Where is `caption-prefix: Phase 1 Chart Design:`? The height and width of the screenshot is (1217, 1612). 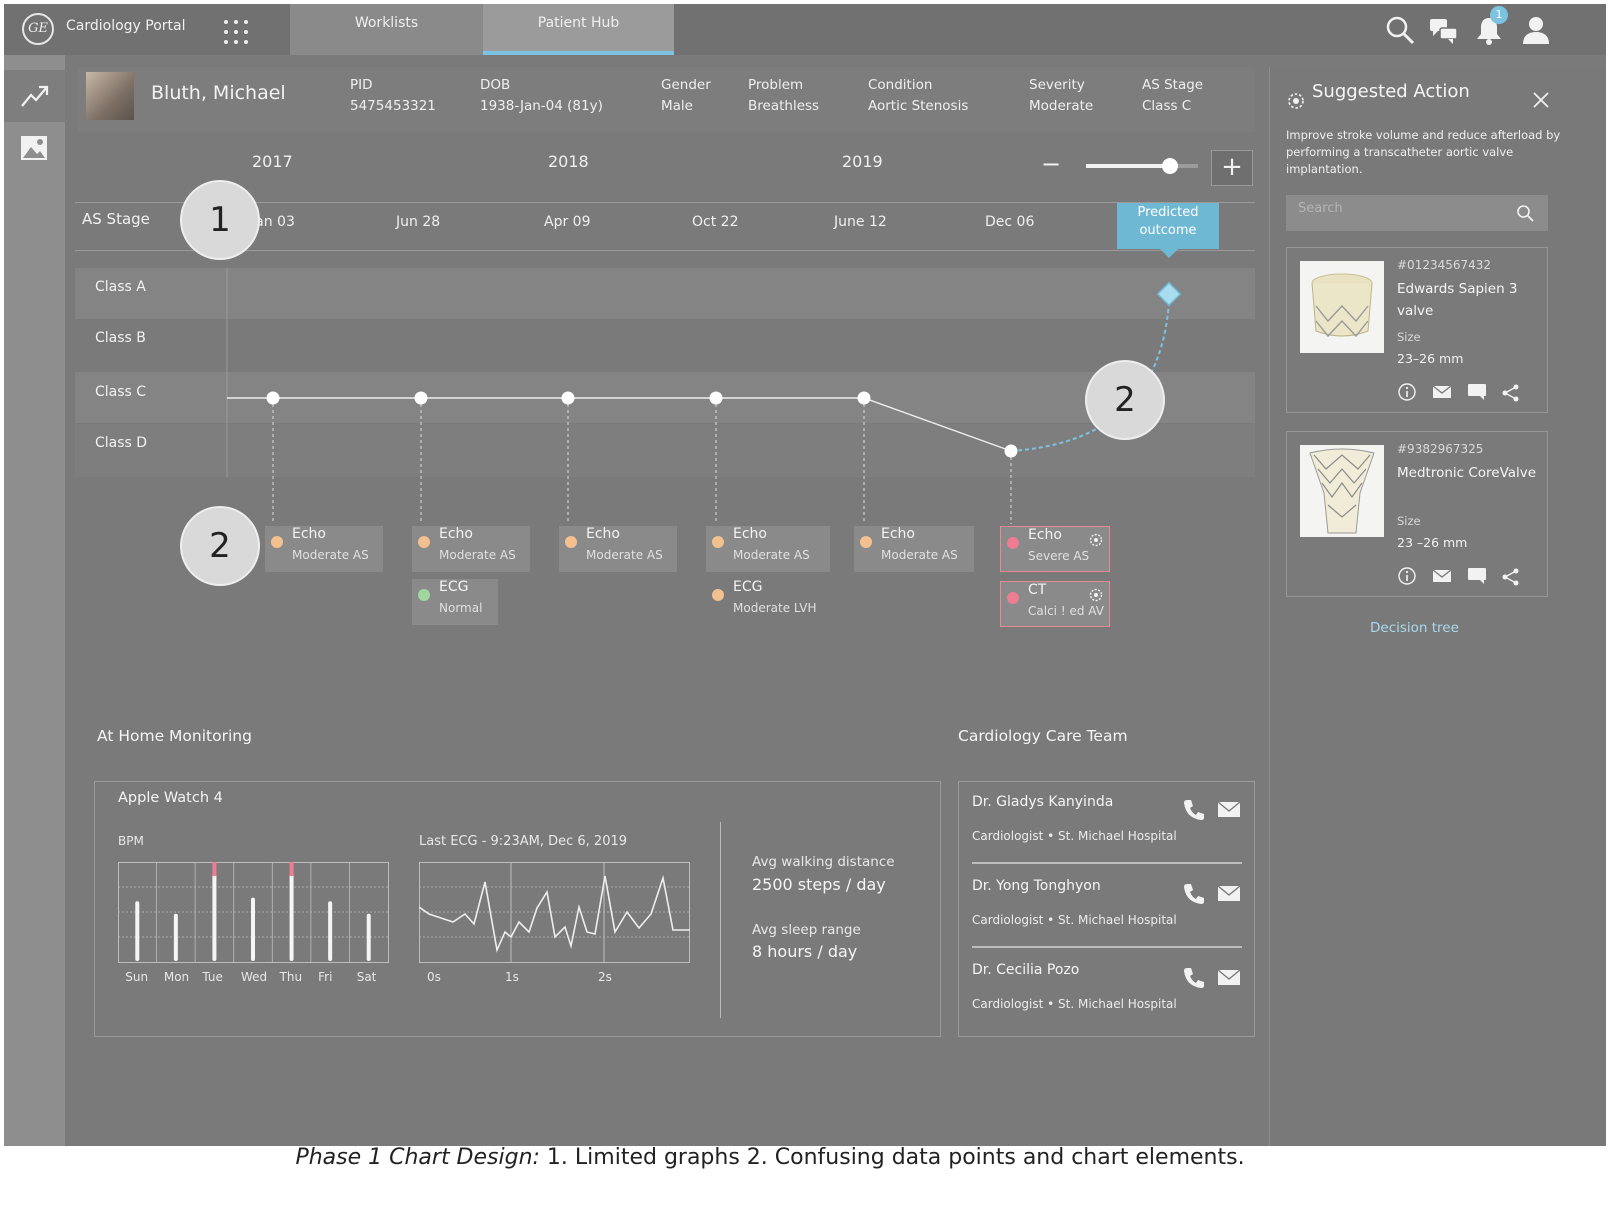
caption-prefix: Phase 1 Chart Design: is located at coordinates (417, 1157).